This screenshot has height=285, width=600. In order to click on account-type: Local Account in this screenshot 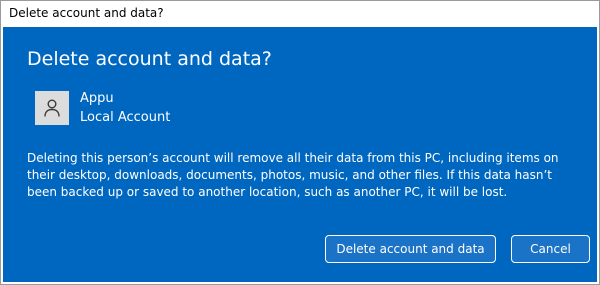, I will do `click(125, 117)`.